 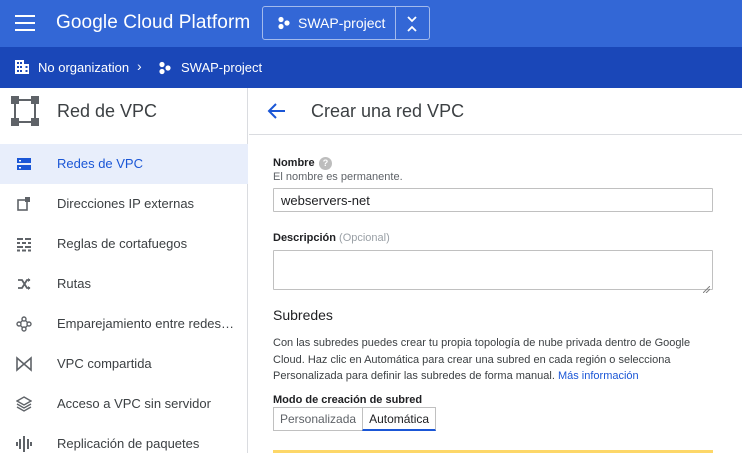 What do you see at coordinates (338, 177) in the screenshot?
I see `name-hint: El nombre es permanente.` at bounding box center [338, 177].